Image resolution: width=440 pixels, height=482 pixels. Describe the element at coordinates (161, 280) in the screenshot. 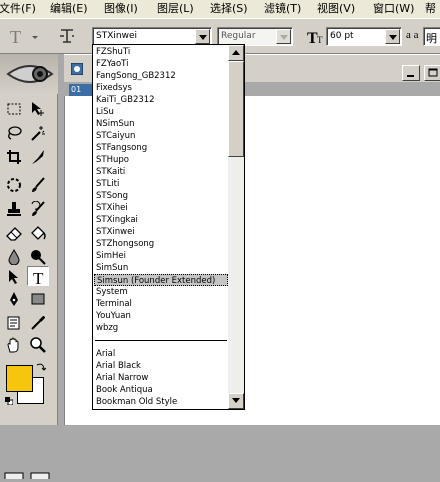

I see `font-option-selected: Simsun (Founder Extended)` at that location.